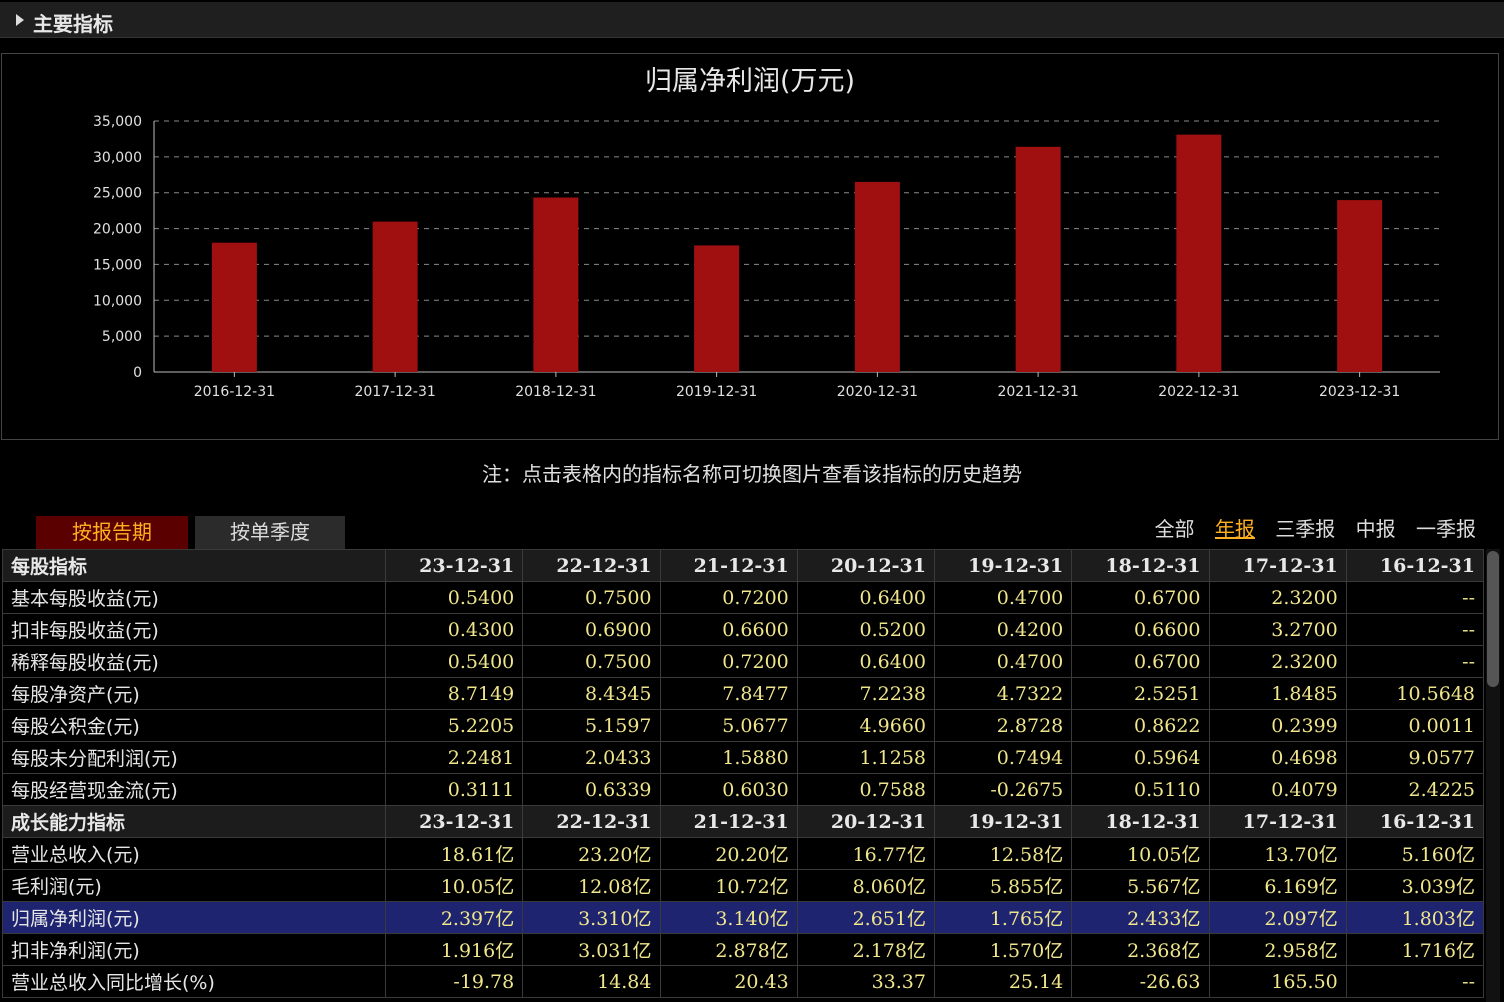 Image resolution: width=1504 pixels, height=1002 pixels. Describe the element at coordinates (1140, 789) in the screenshot. I see `table-cell: 0.5110` at that location.